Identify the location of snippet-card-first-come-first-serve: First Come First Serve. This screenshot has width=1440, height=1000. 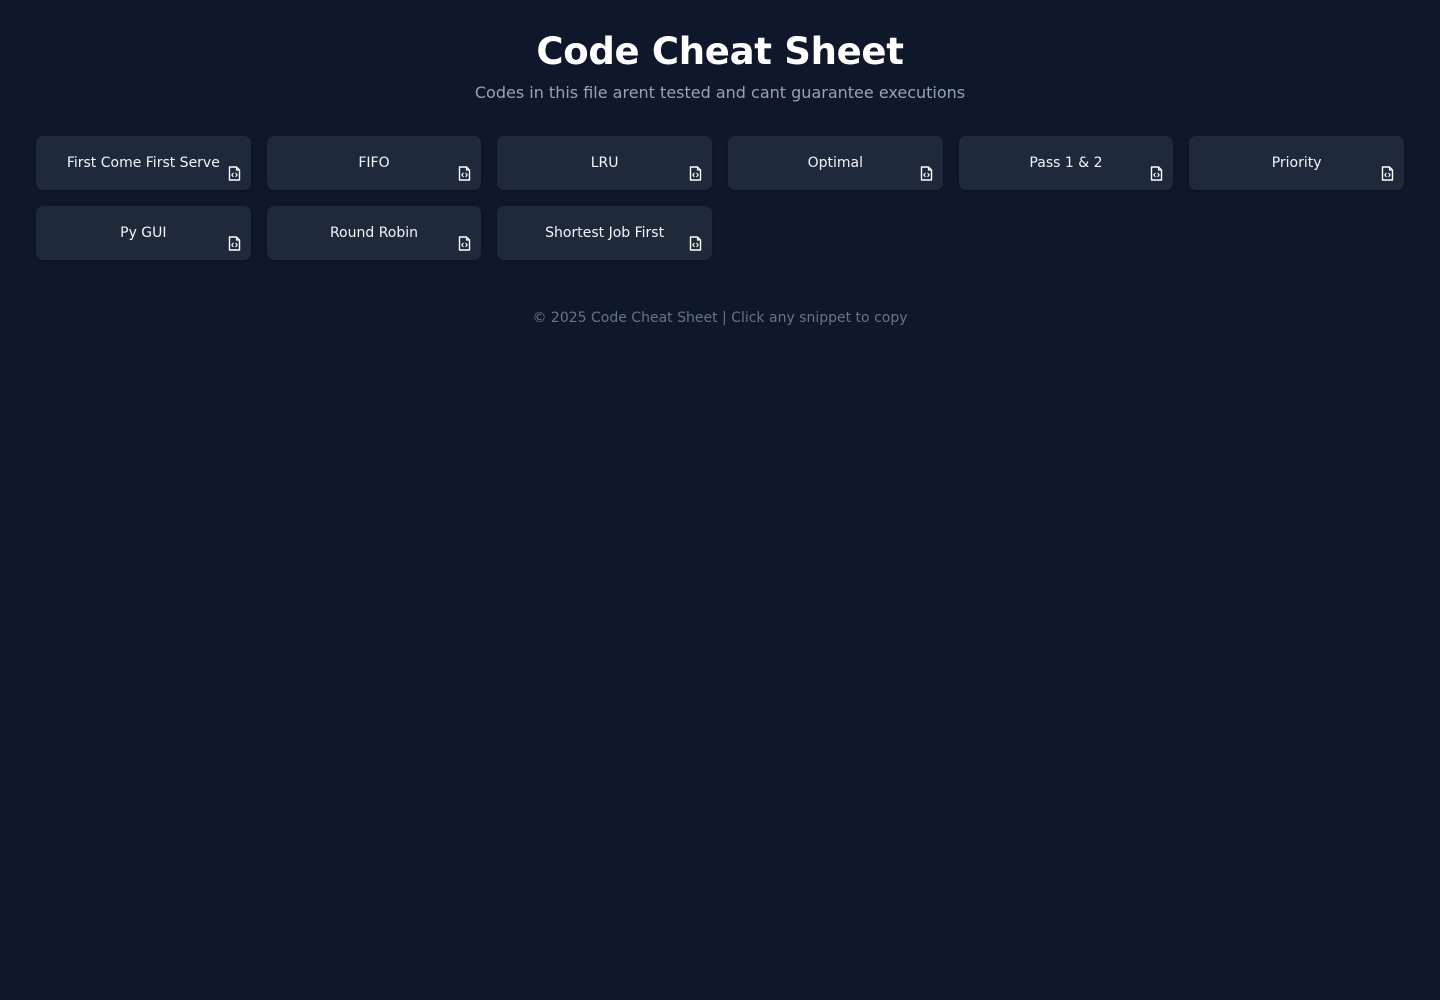
(143, 163).